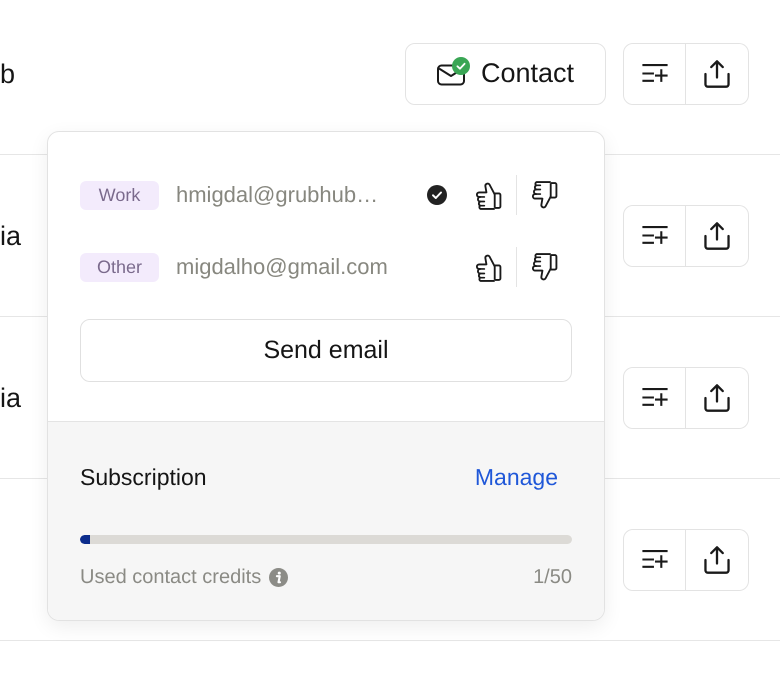 The image size is (780, 673). What do you see at coordinates (8, 74) in the screenshot?
I see `row-title: b` at bounding box center [8, 74].